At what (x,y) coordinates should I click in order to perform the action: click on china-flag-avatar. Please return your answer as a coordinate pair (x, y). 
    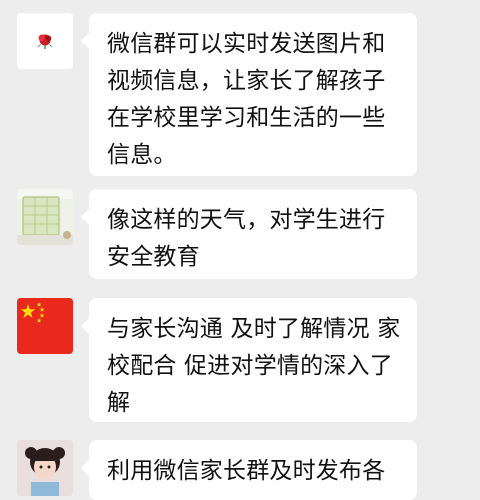
    Looking at the image, I should click on (45, 326).